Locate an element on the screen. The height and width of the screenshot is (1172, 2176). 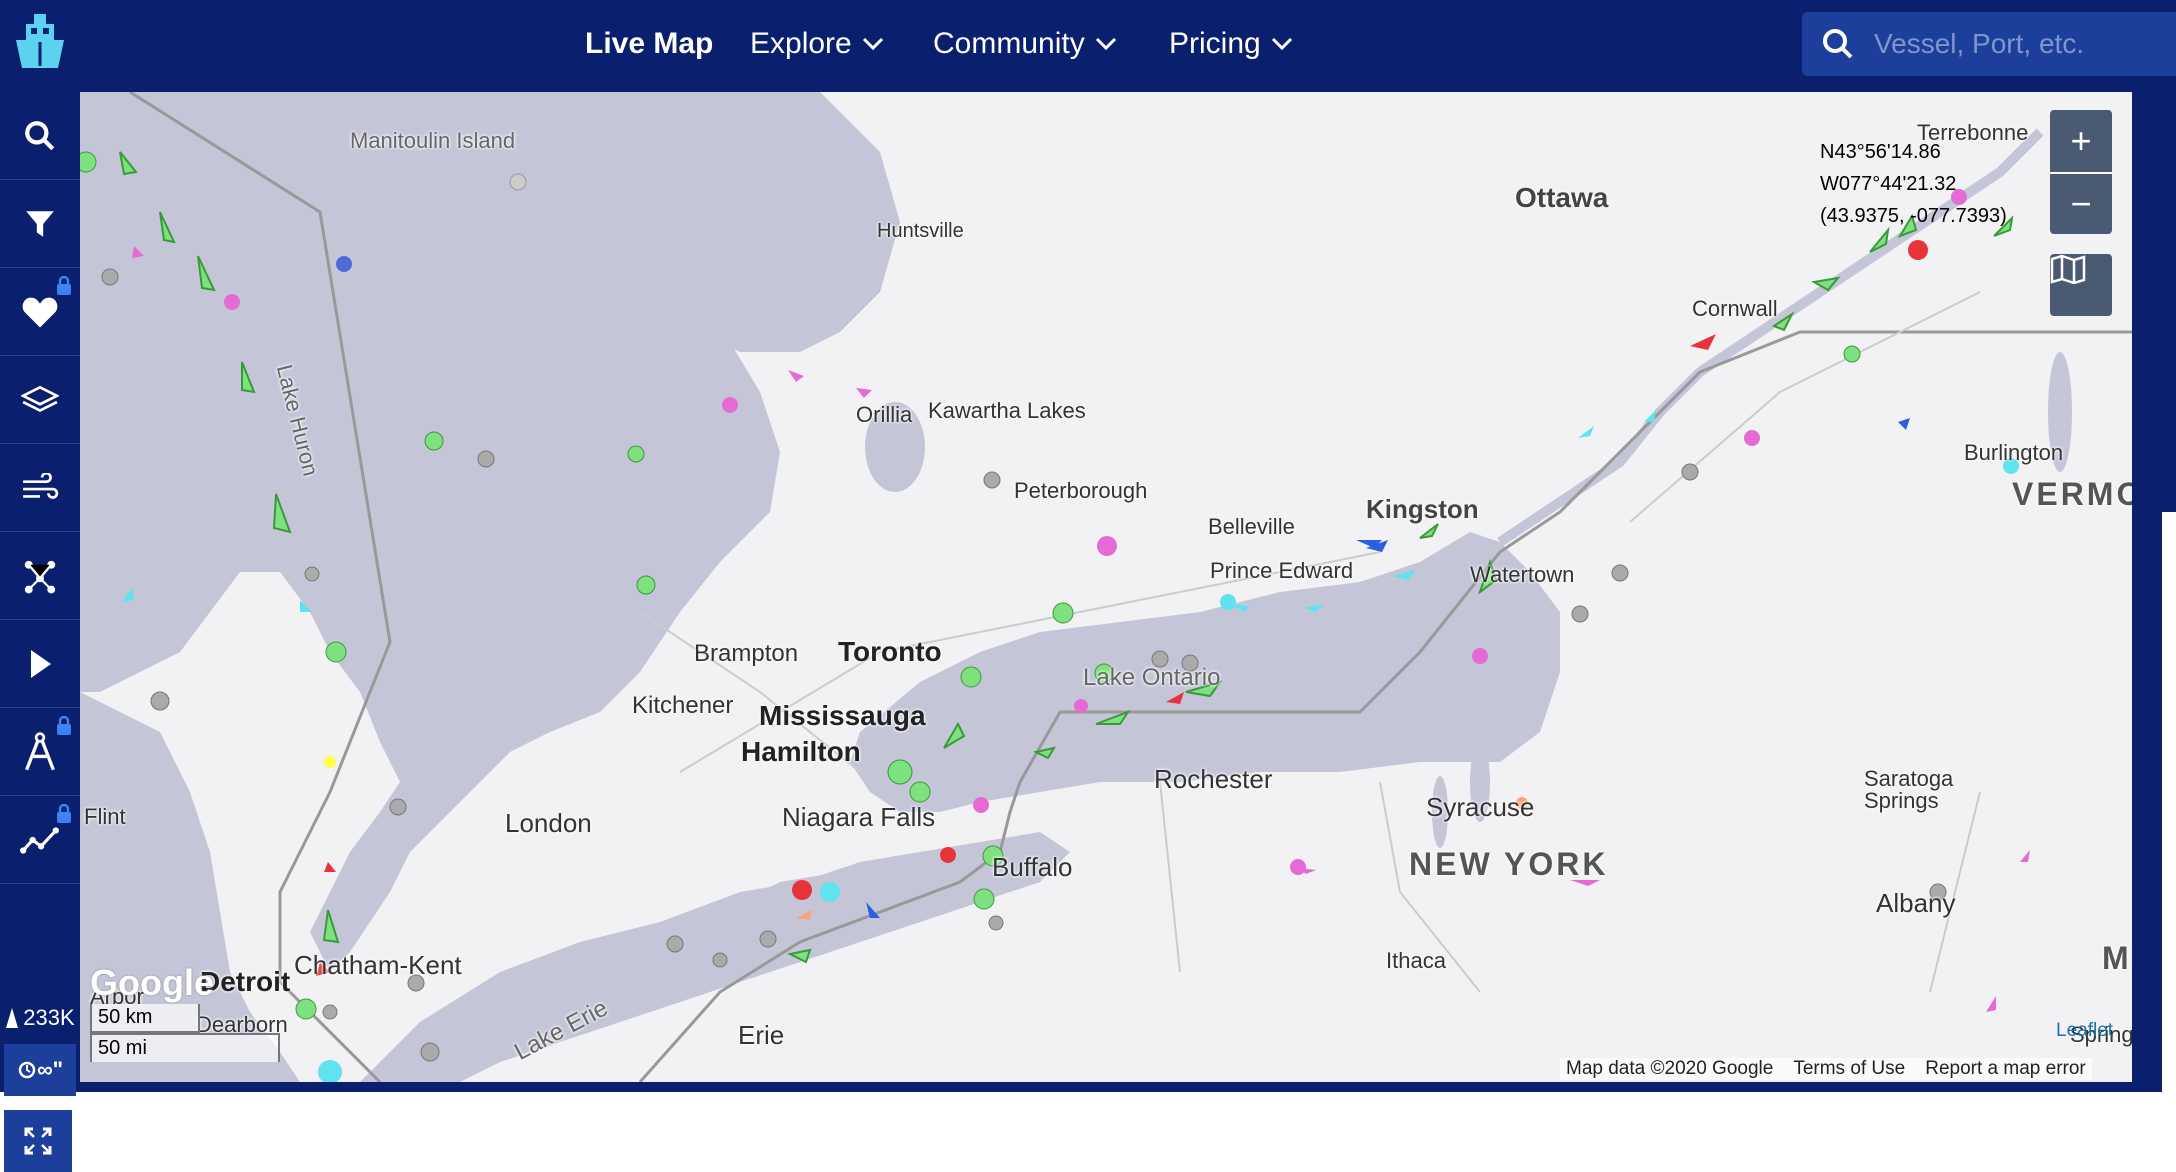
playback-button is located at coordinates (40, 664).